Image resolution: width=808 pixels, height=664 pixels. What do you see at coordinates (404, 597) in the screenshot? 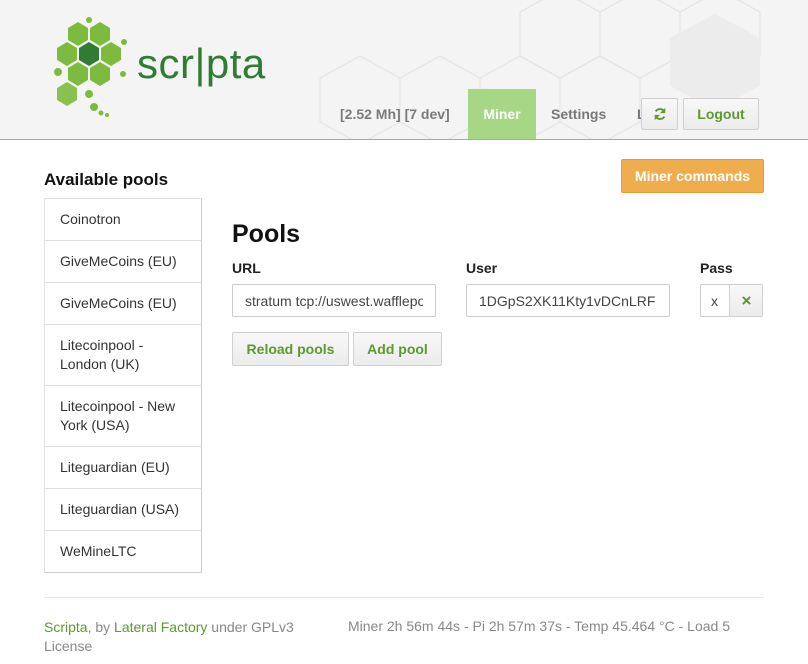
I see `footer-divider` at bounding box center [404, 597].